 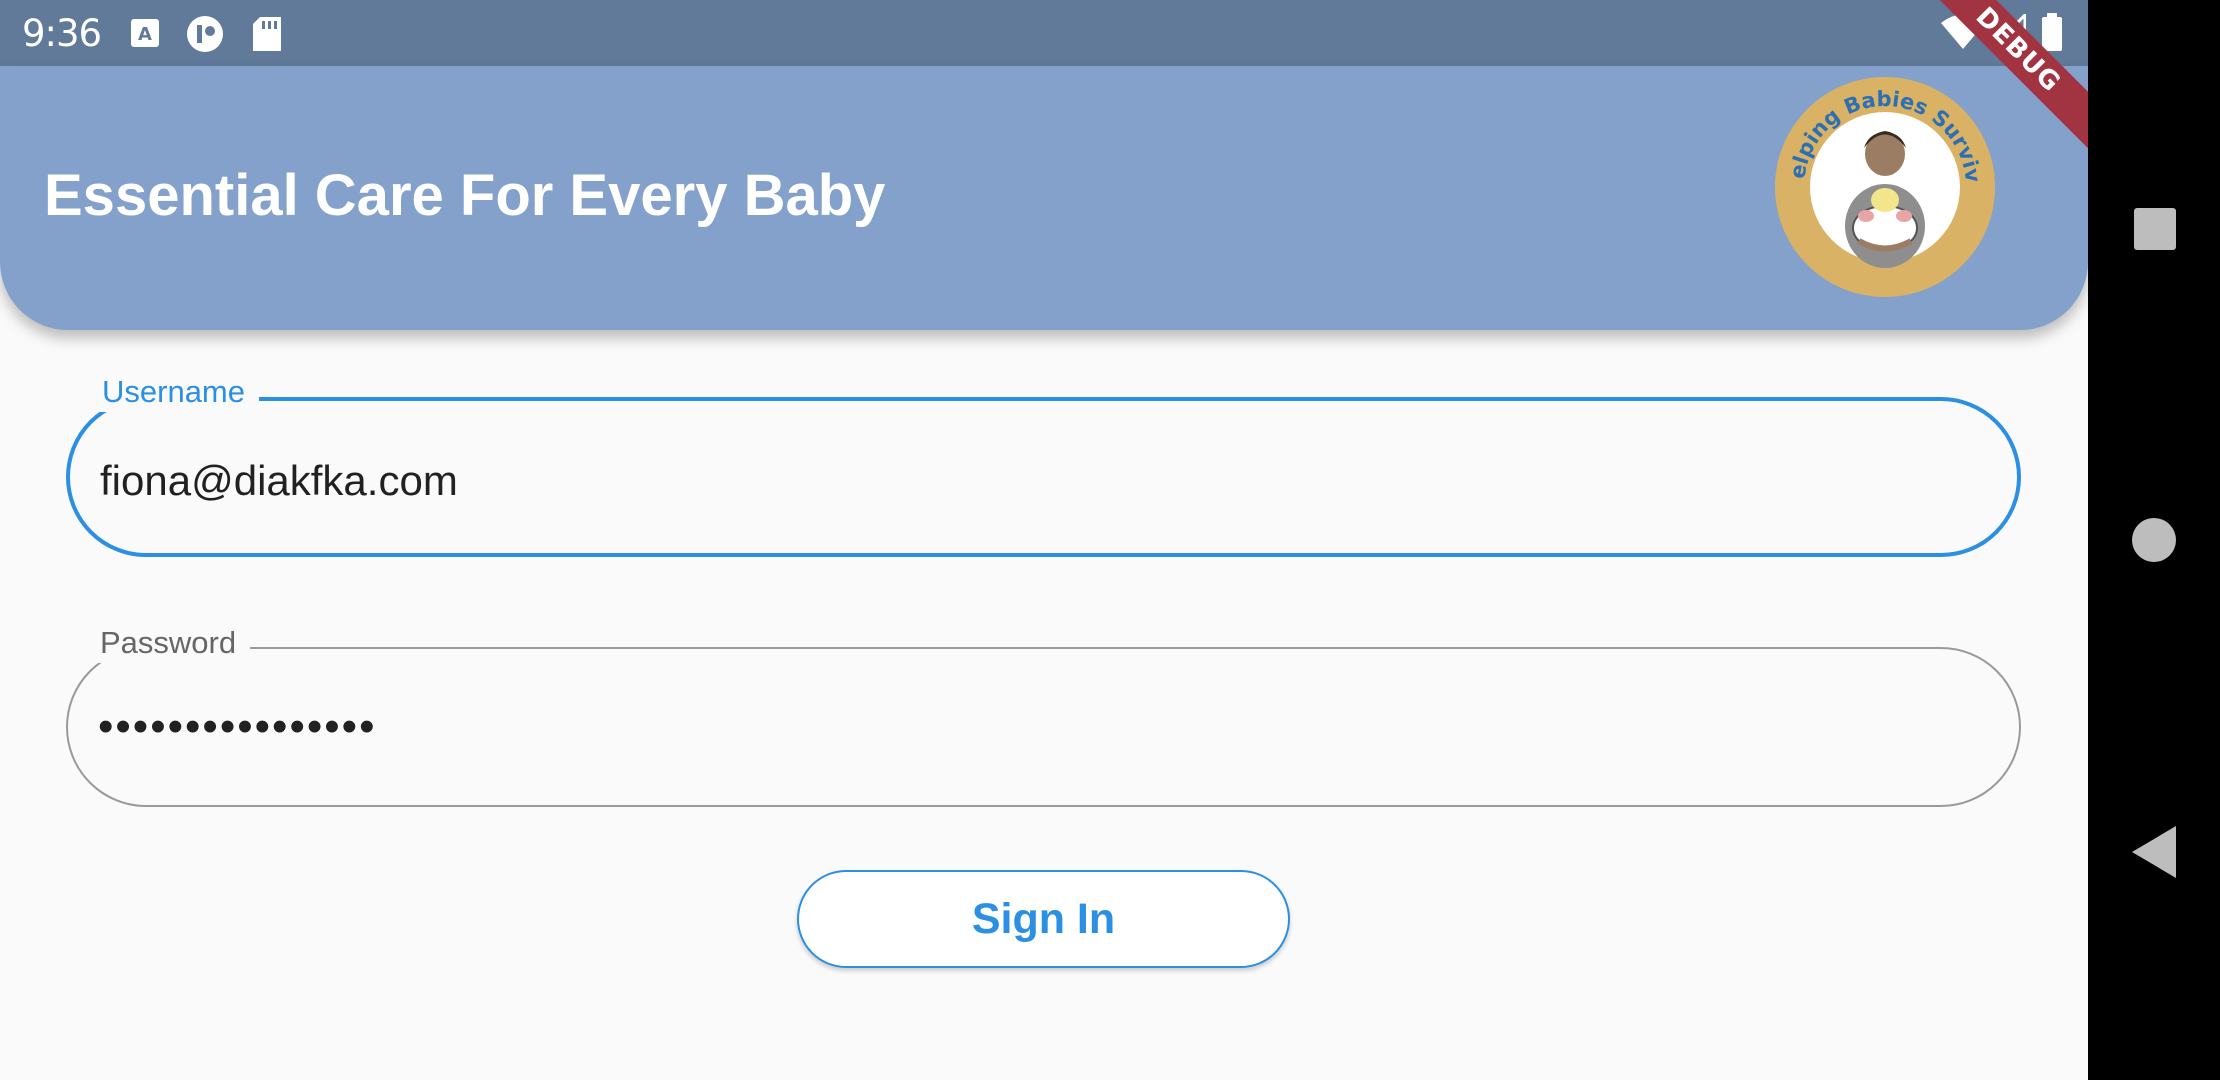 I want to click on password-input, so click(x=998, y=727).